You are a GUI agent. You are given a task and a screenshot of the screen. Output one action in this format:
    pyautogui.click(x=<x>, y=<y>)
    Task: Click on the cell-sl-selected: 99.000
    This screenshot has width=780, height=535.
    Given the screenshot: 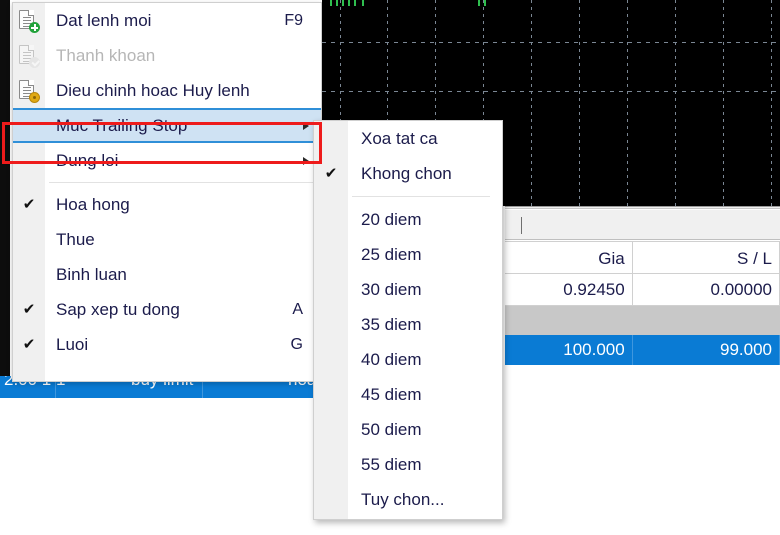 What is the action you would take?
    pyautogui.click(x=706, y=350)
    